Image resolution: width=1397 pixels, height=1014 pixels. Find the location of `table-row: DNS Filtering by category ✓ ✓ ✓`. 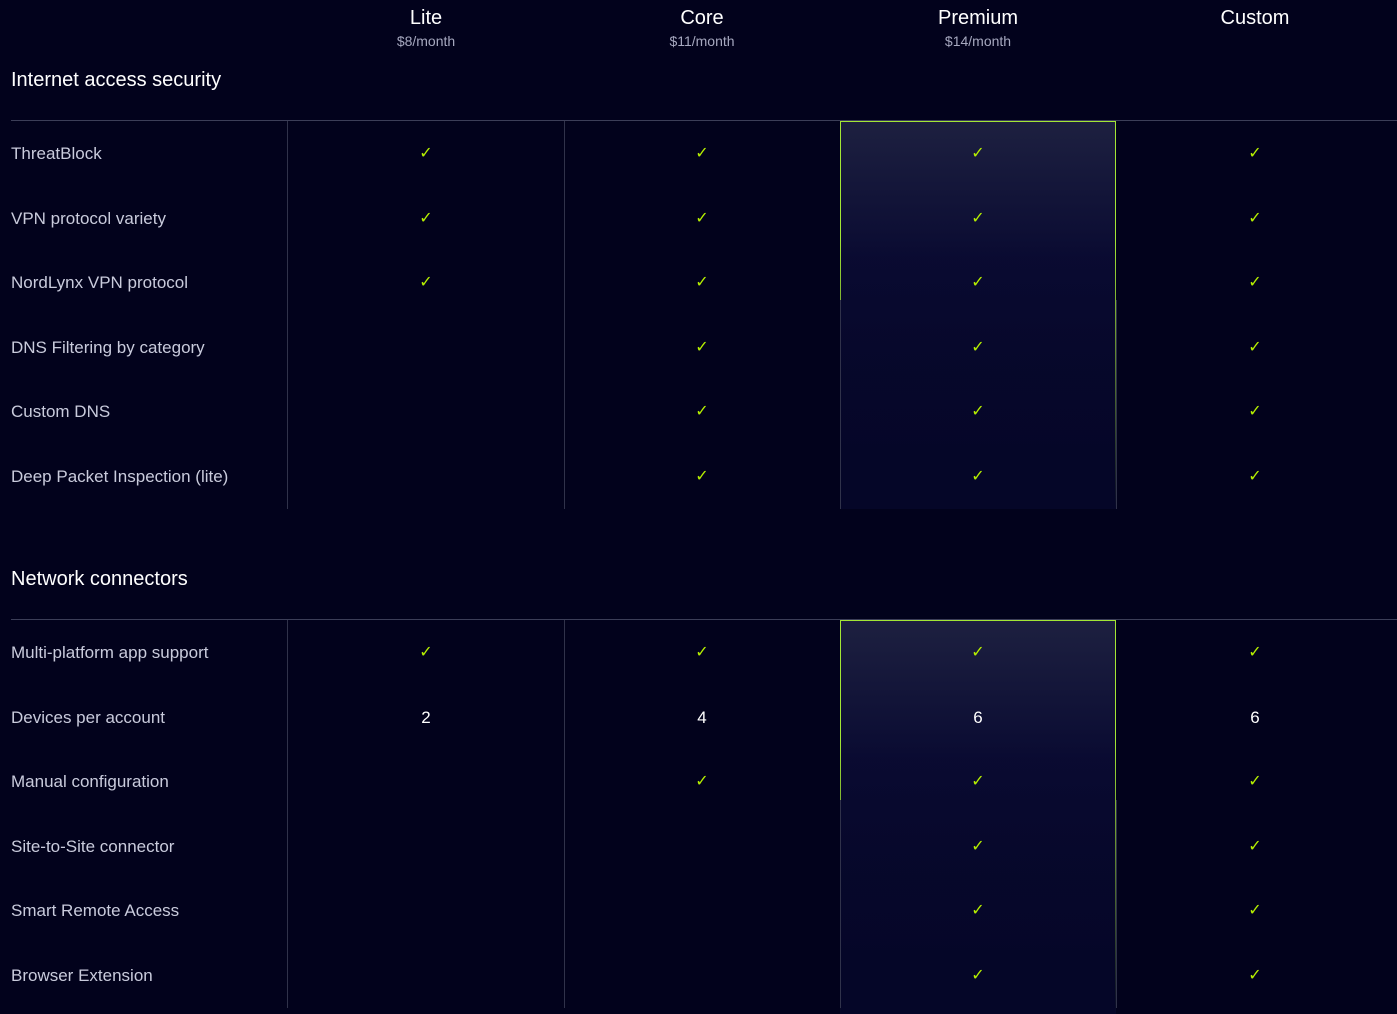

table-row: DNS Filtering by category ✓ ✓ ✓ is located at coordinates (698, 348).